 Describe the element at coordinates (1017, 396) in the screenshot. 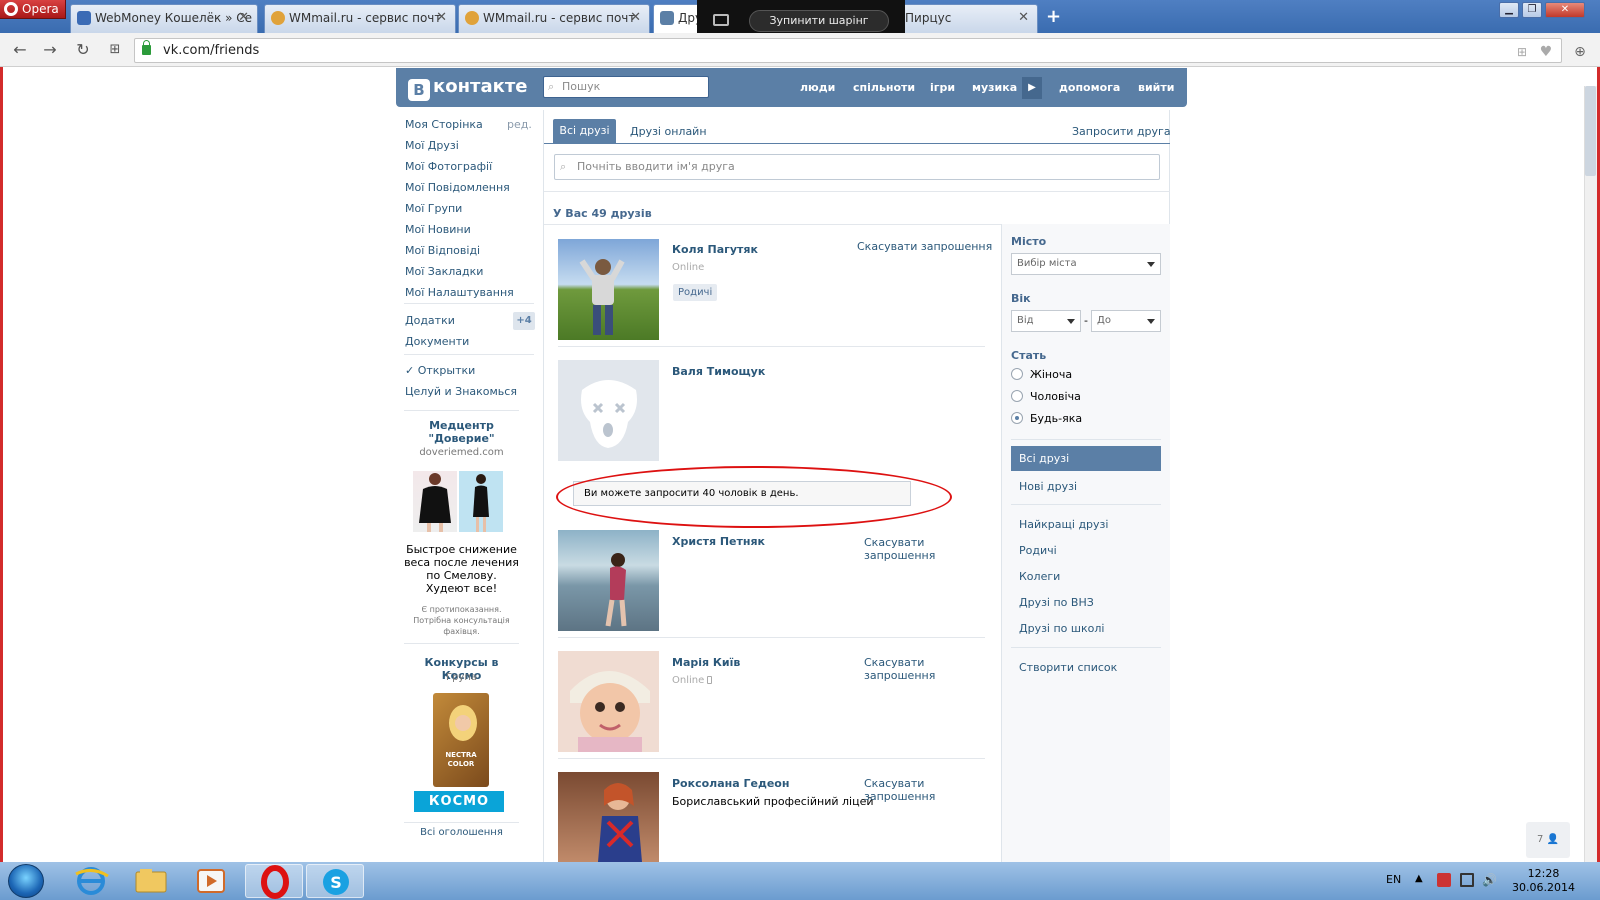

I see `sex-male-radio` at that location.